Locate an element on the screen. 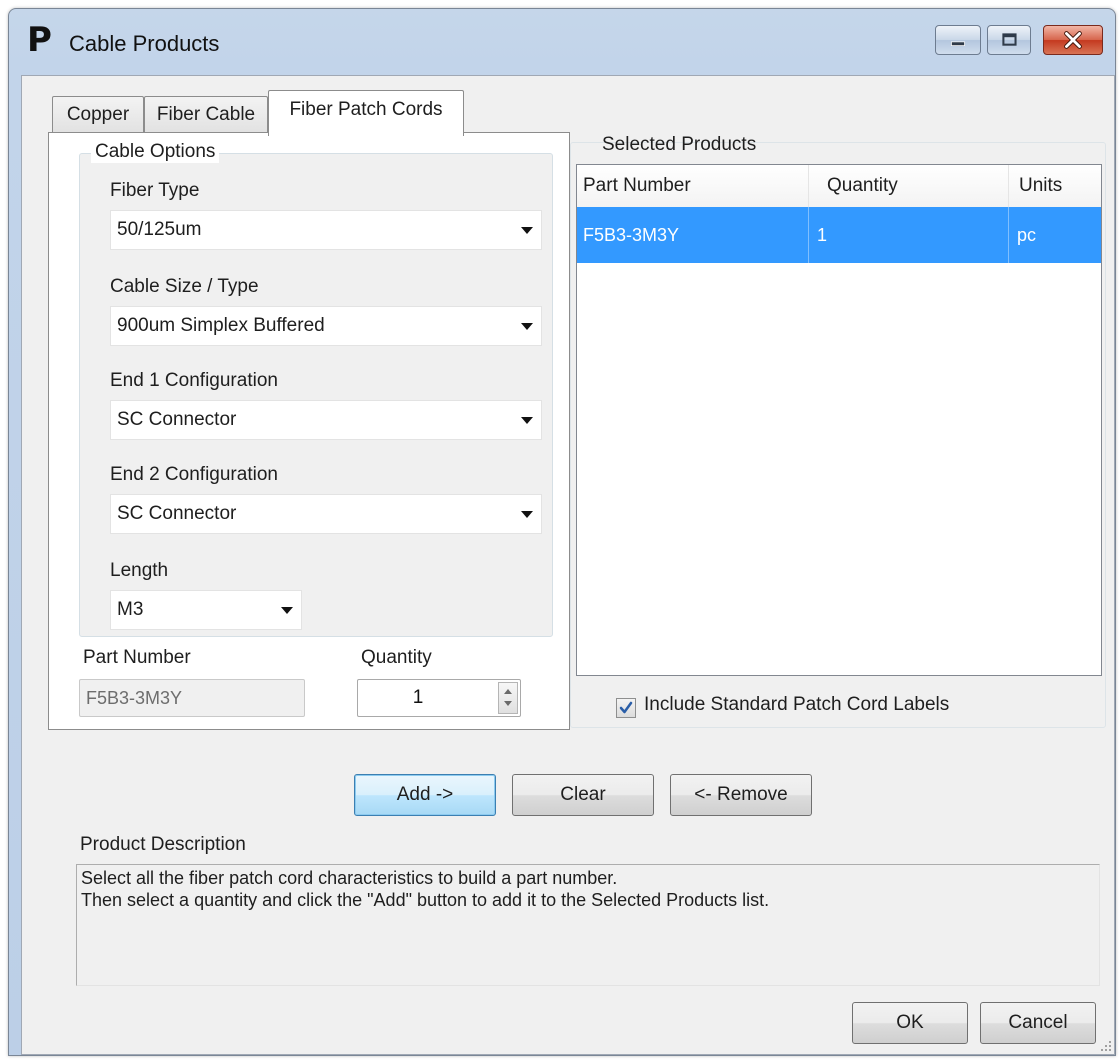 This screenshot has width=1120, height=1064. stepper-buttons is located at coordinates (508, 698).